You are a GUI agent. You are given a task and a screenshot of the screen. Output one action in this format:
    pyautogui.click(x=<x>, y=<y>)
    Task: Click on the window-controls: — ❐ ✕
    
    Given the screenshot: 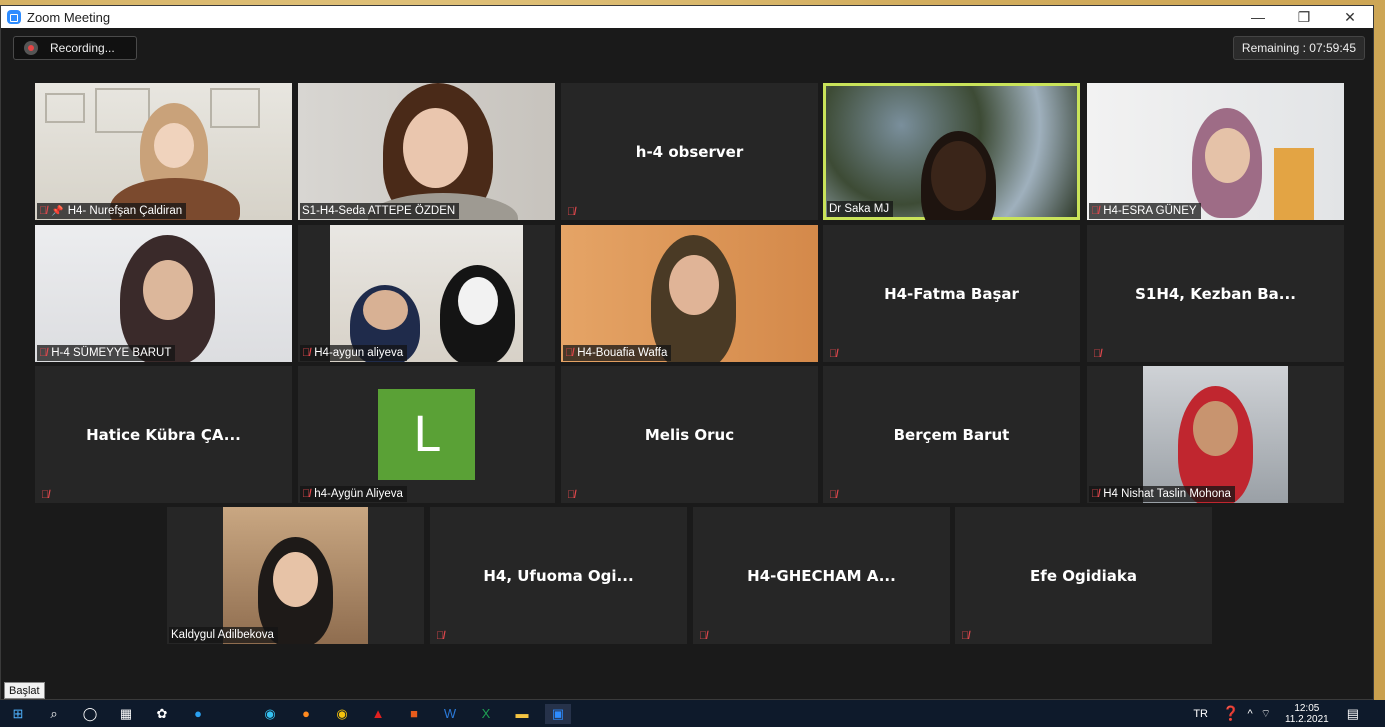 What is the action you would take?
    pyautogui.click(x=1304, y=17)
    